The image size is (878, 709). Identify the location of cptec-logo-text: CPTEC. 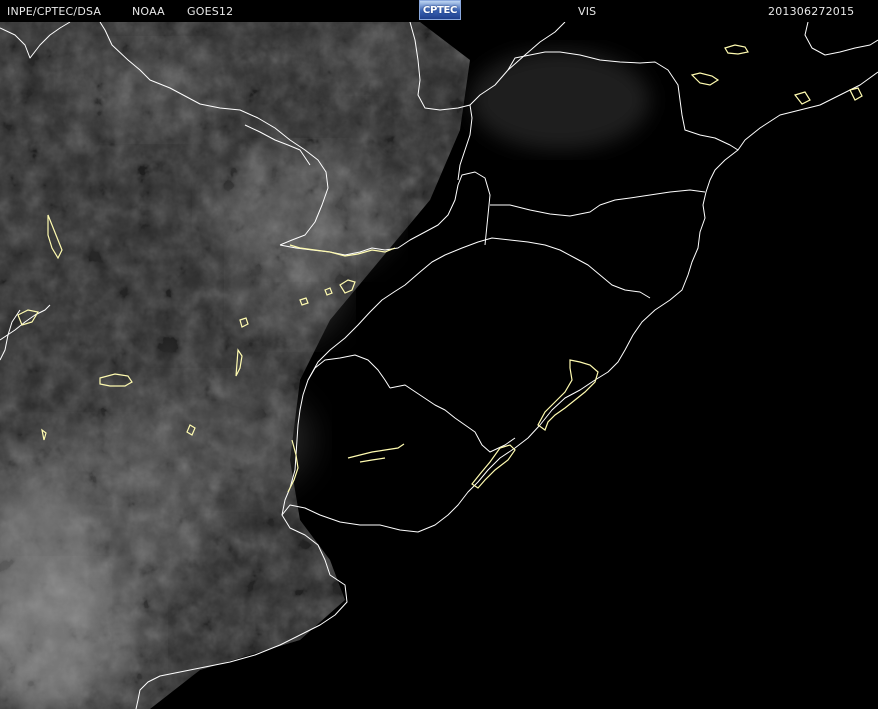
(440, 10).